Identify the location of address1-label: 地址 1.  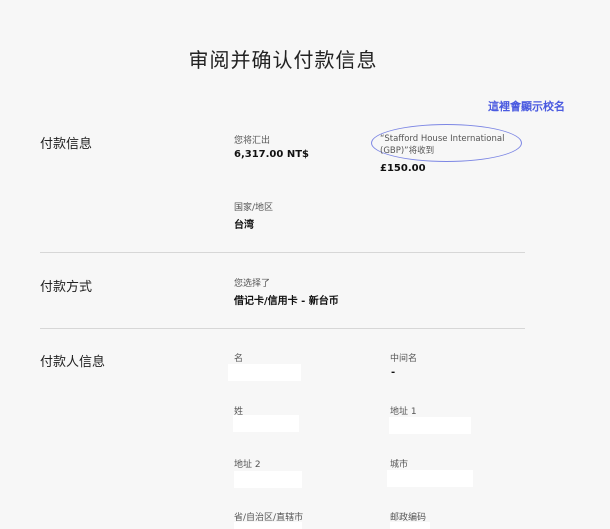
(403, 412).